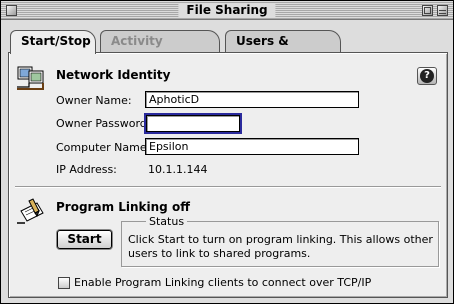  I want to click on computer-name-label: Computer Name:, so click(103, 147).